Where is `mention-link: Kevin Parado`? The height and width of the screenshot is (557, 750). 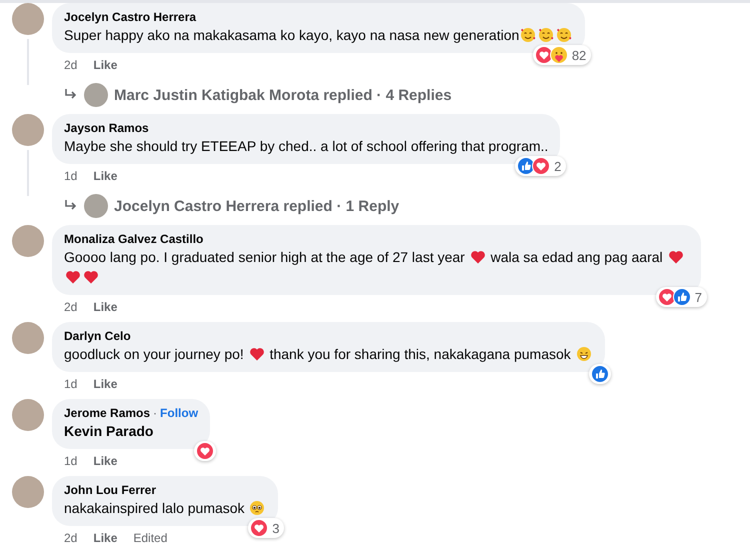 mention-link: Kevin Parado is located at coordinates (109, 431).